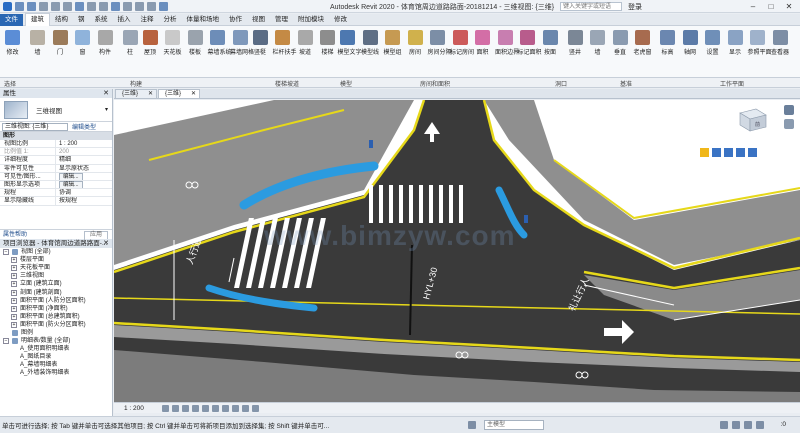  Describe the element at coordinates (415, 47) in the screenshot. I see `ribbon-button-18: 房间` at that location.